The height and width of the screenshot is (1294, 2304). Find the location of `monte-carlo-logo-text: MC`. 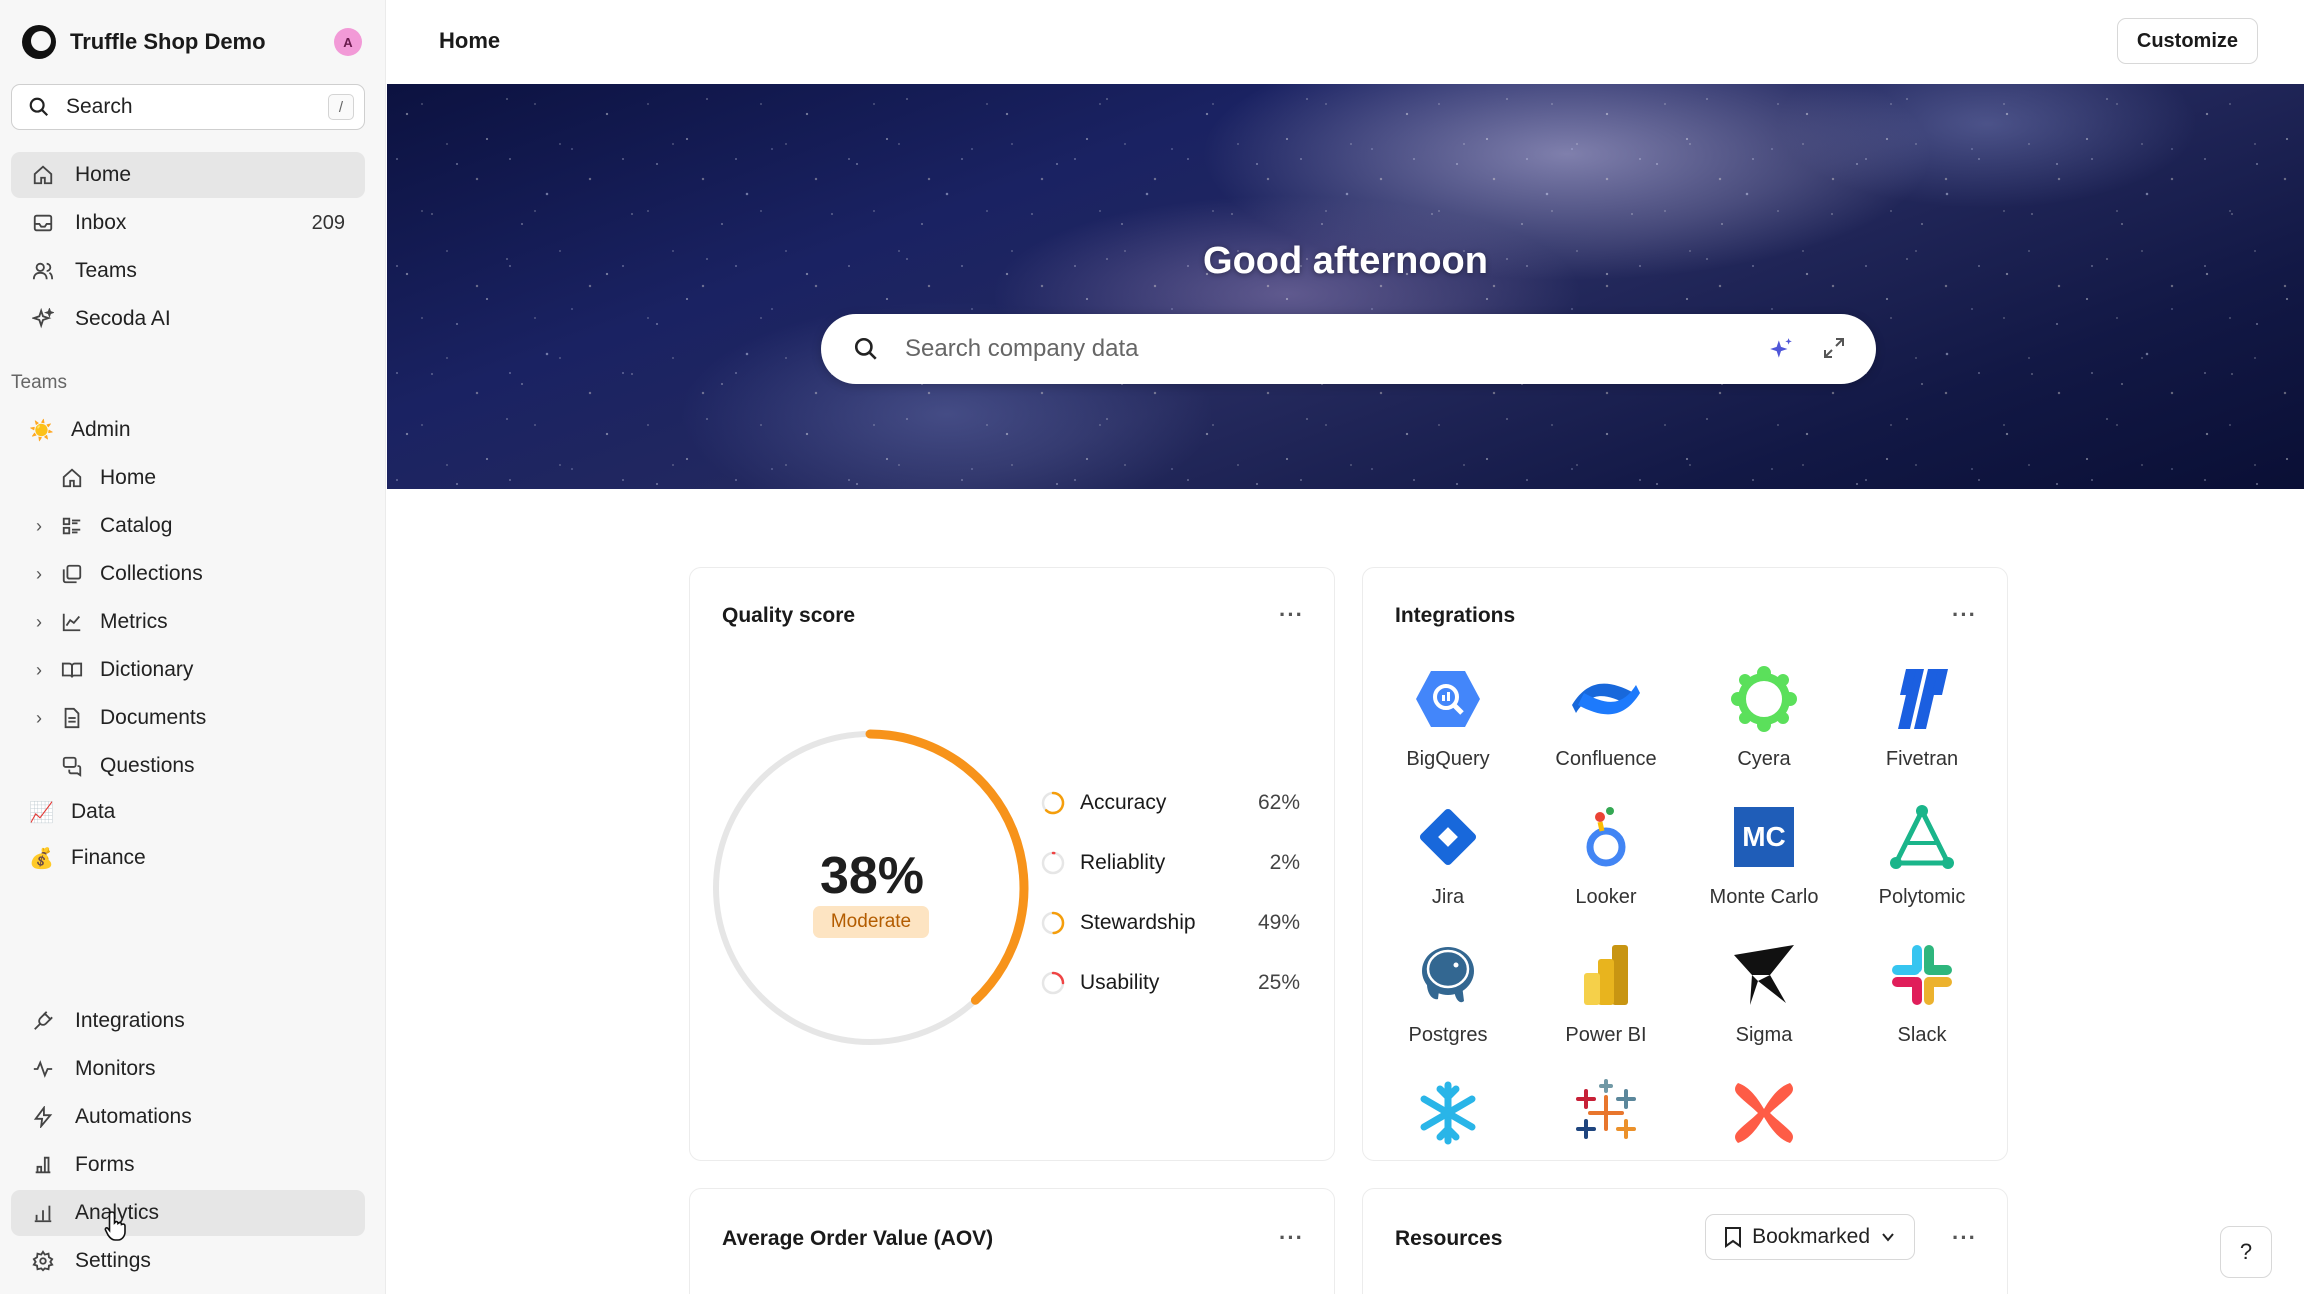

monte-carlo-logo-text: MC is located at coordinates (1764, 837).